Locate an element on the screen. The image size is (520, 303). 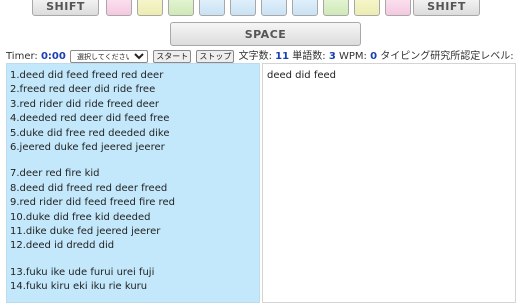
typed-text: deed did feed is located at coordinates (302, 75).